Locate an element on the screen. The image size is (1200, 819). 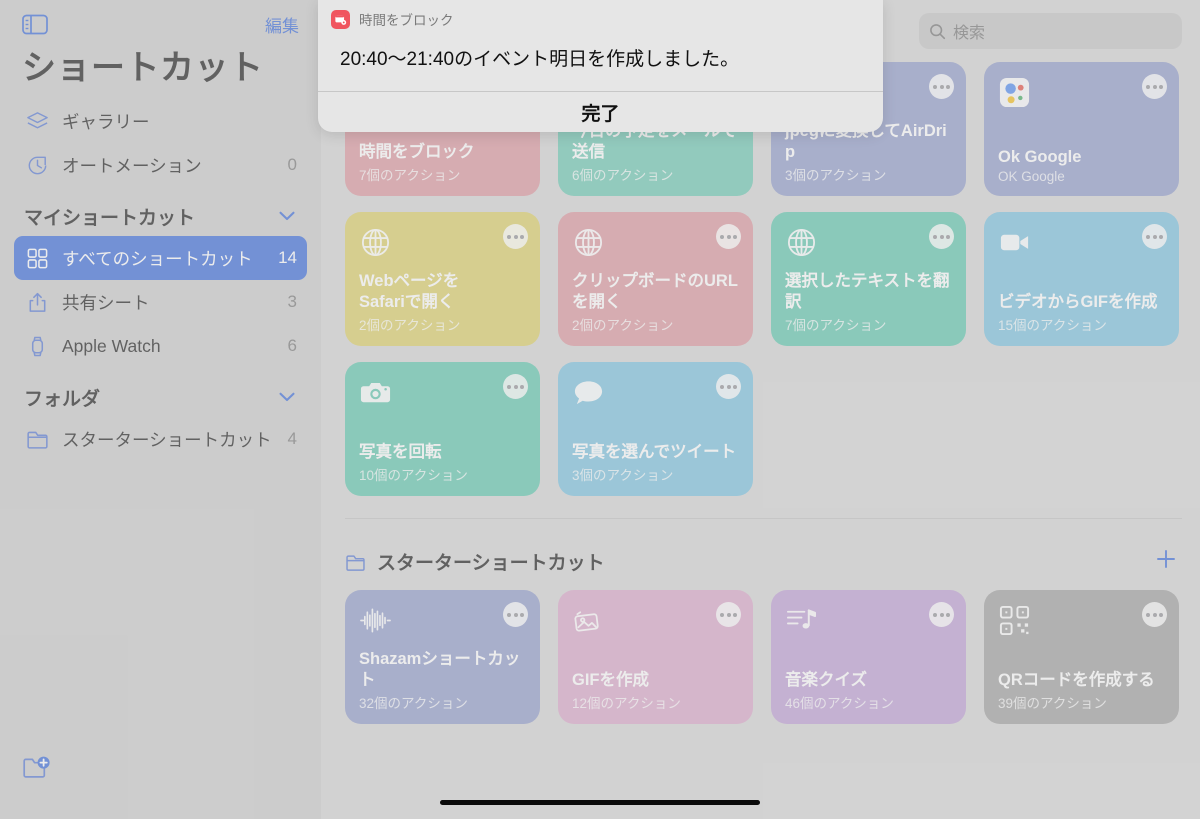
card-subtitle: 32個のアクション is located at coordinates (413, 703).